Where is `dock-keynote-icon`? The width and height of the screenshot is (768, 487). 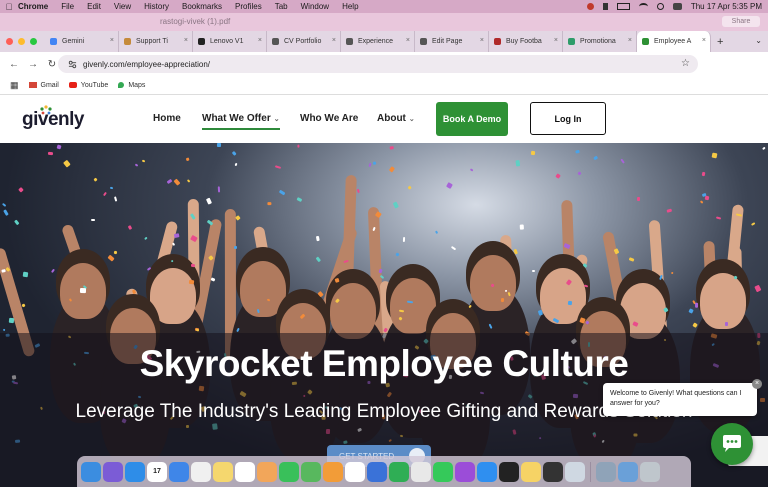
dock-keynote-icon is located at coordinates (377, 471).